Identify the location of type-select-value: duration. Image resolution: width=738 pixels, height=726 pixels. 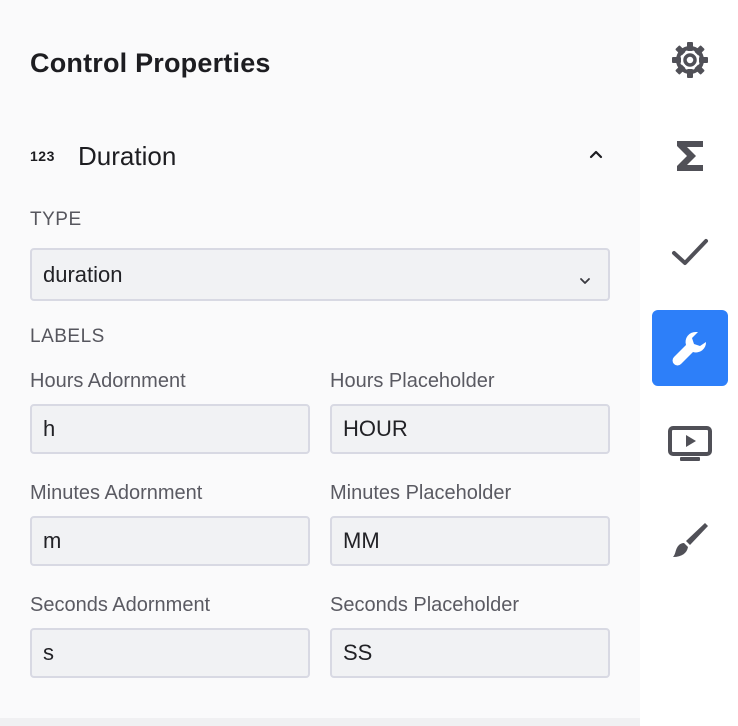
(83, 274).